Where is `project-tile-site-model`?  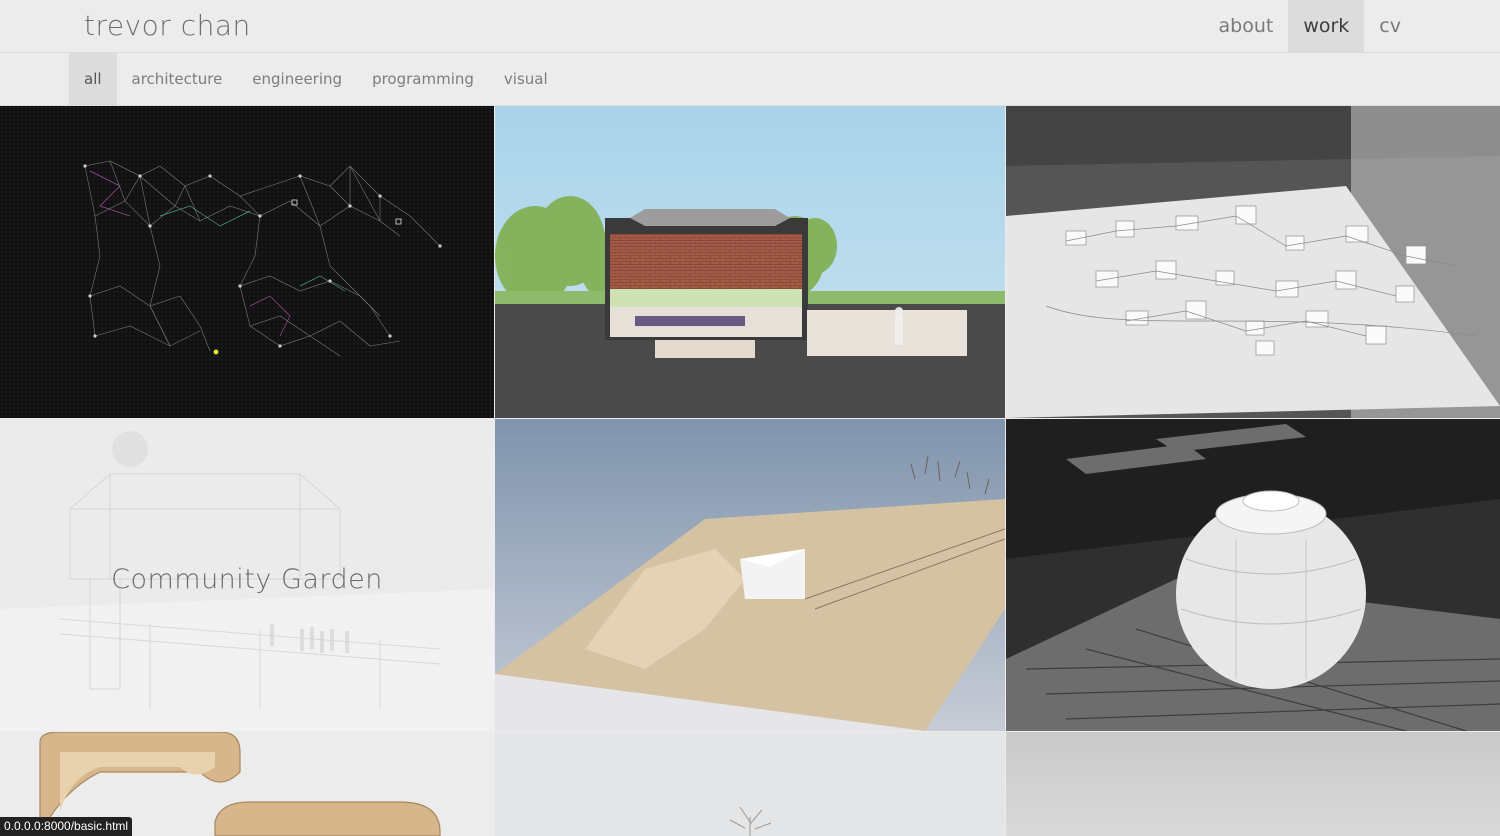
project-tile-site-model is located at coordinates (750, 575).